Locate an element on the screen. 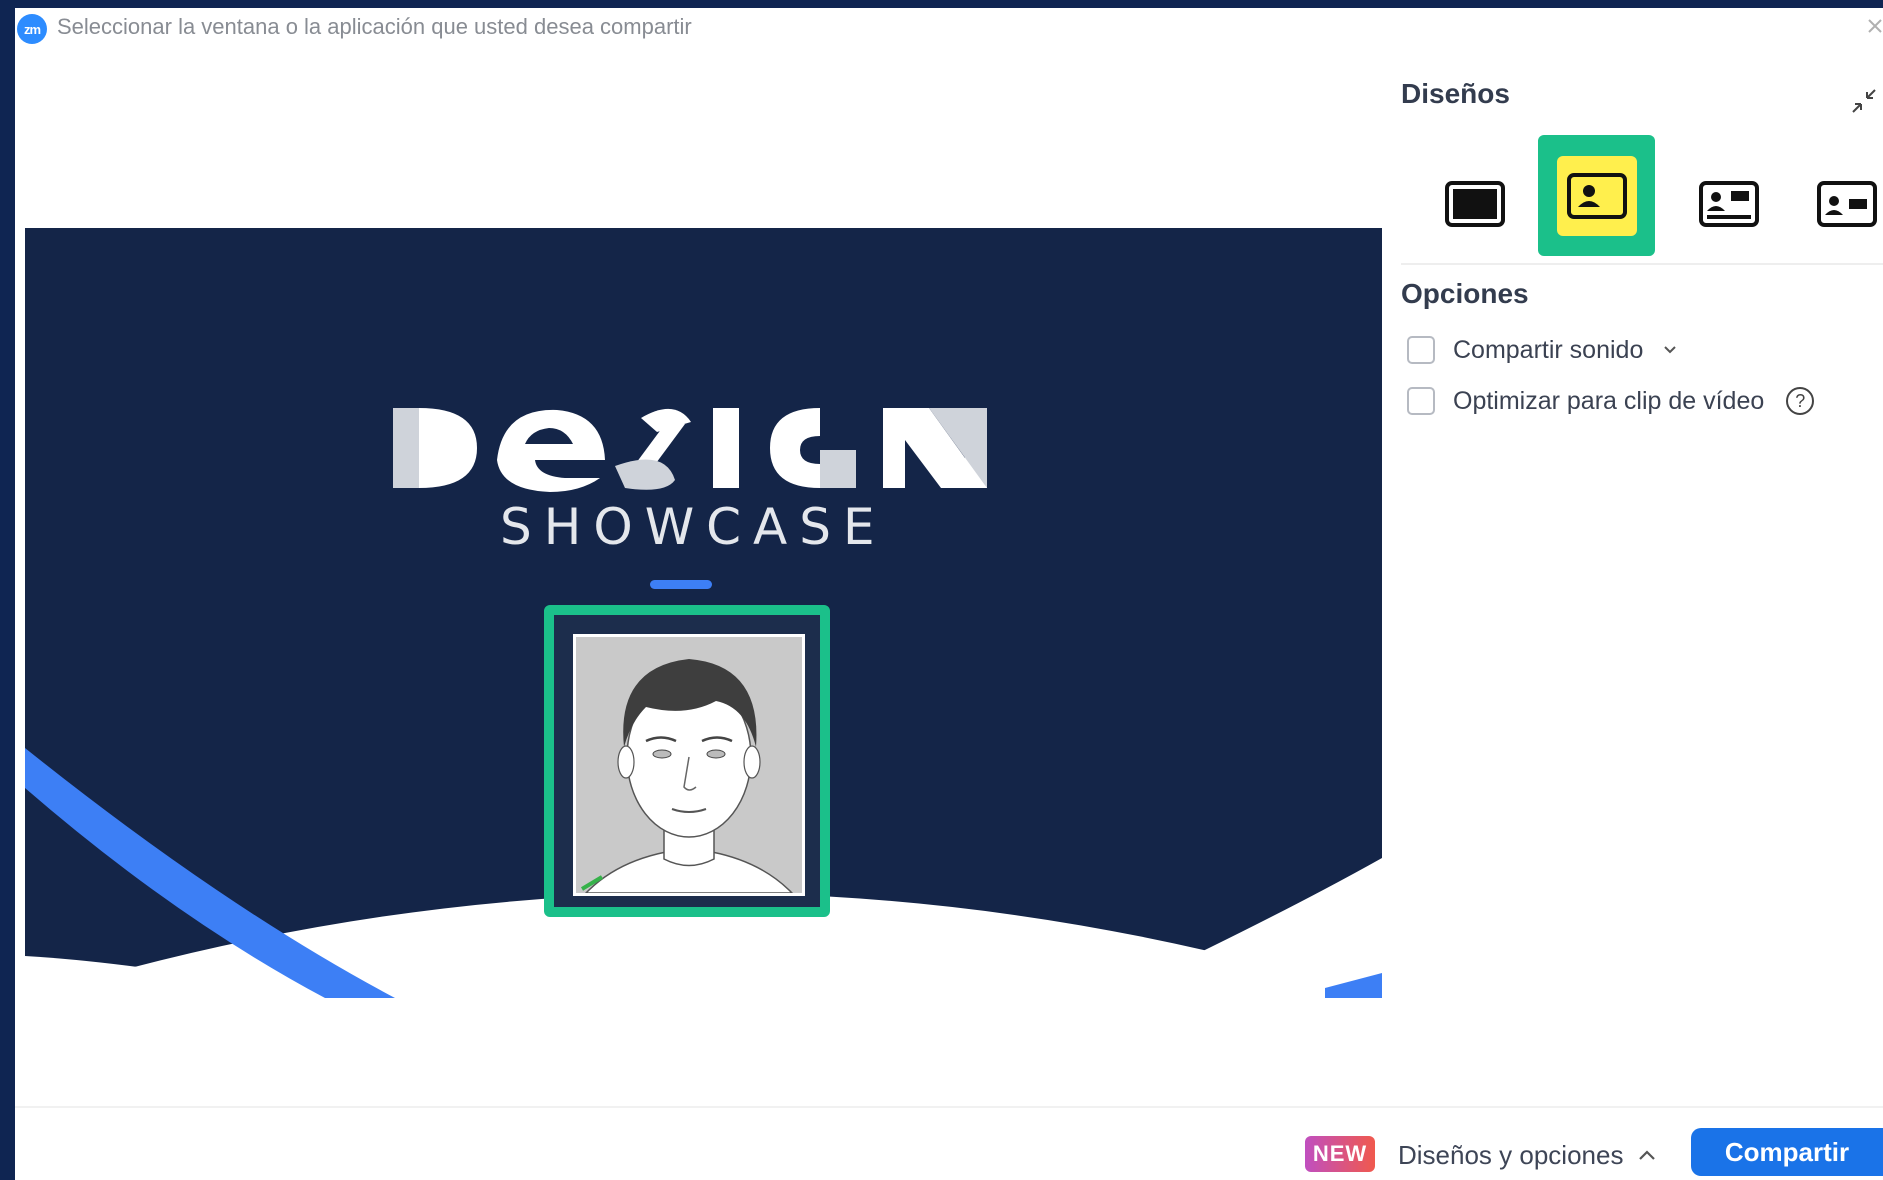 The width and height of the screenshot is (1883, 1180). layout-presenter-top-left-button is located at coordinates (1729, 204).